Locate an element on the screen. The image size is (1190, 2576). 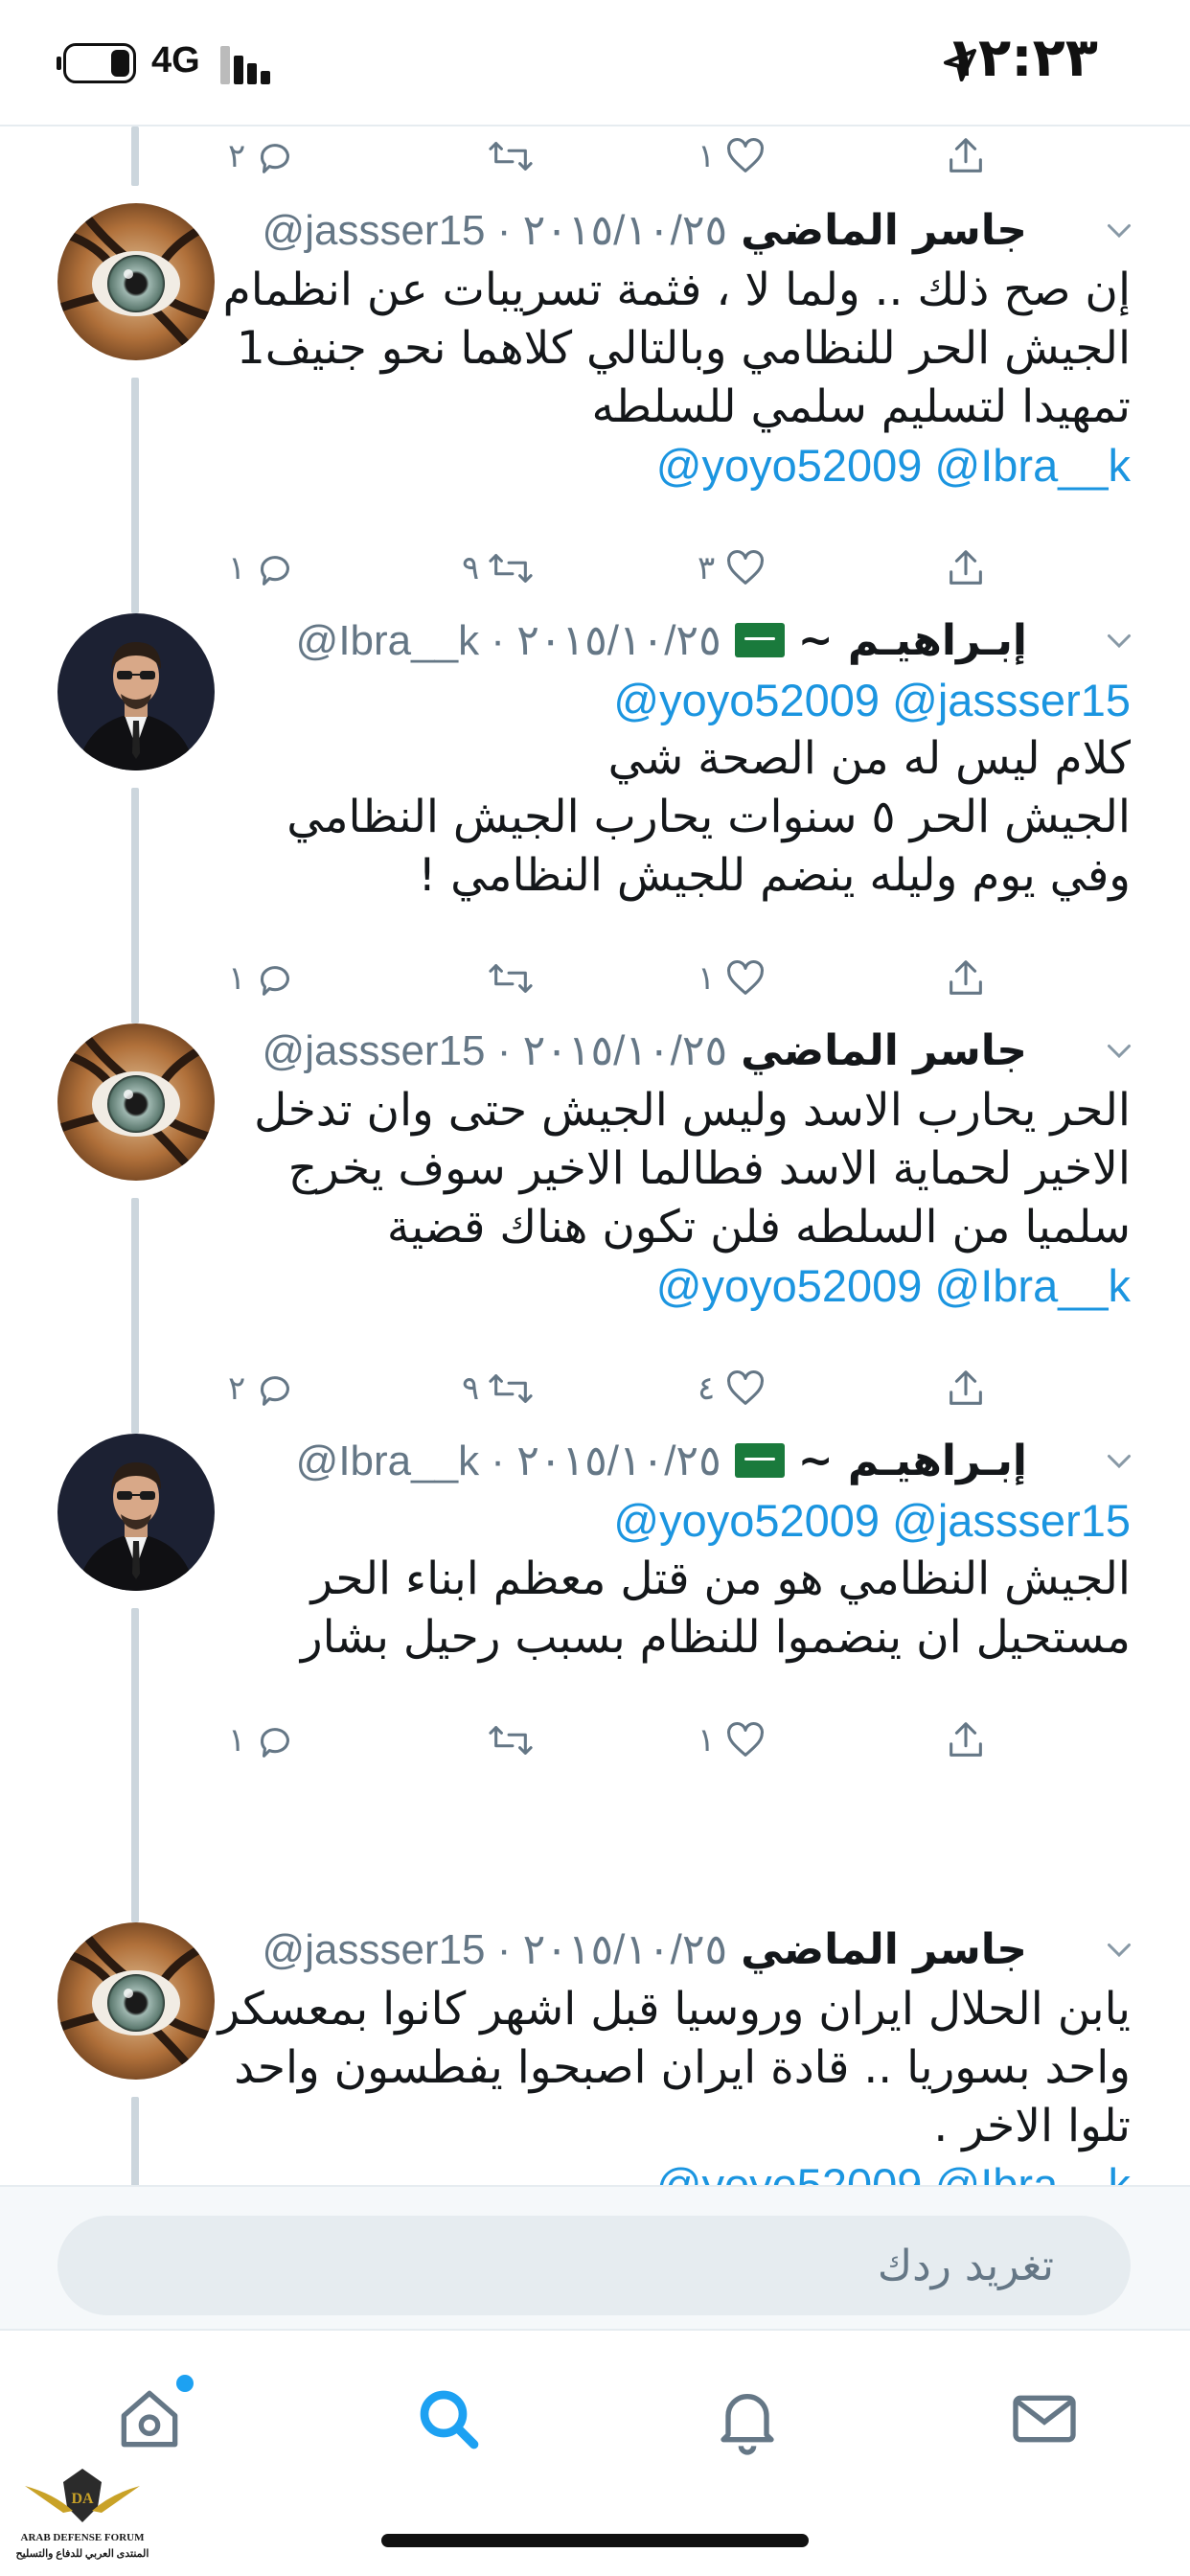
battery-icon is located at coordinates (97, 63).